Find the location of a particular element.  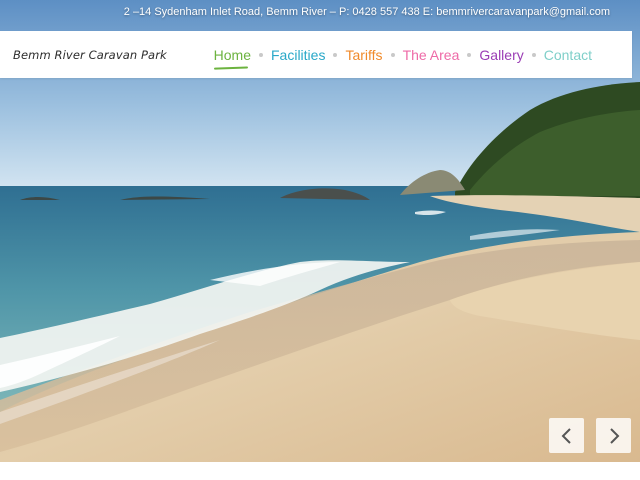

nav-item-facilities: Facilities is located at coordinates (298, 55).